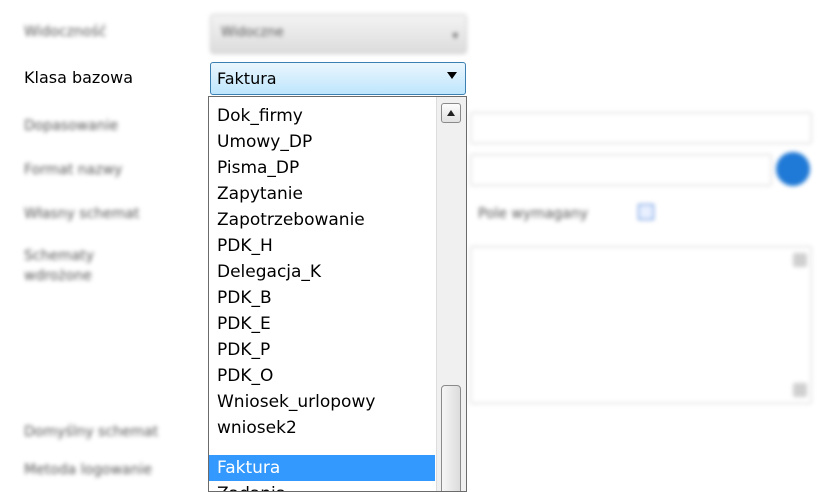 This screenshot has width=818, height=492. Describe the element at coordinates (71, 126) in the screenshot. I see `matching-label: Dopasowanie` at that location.